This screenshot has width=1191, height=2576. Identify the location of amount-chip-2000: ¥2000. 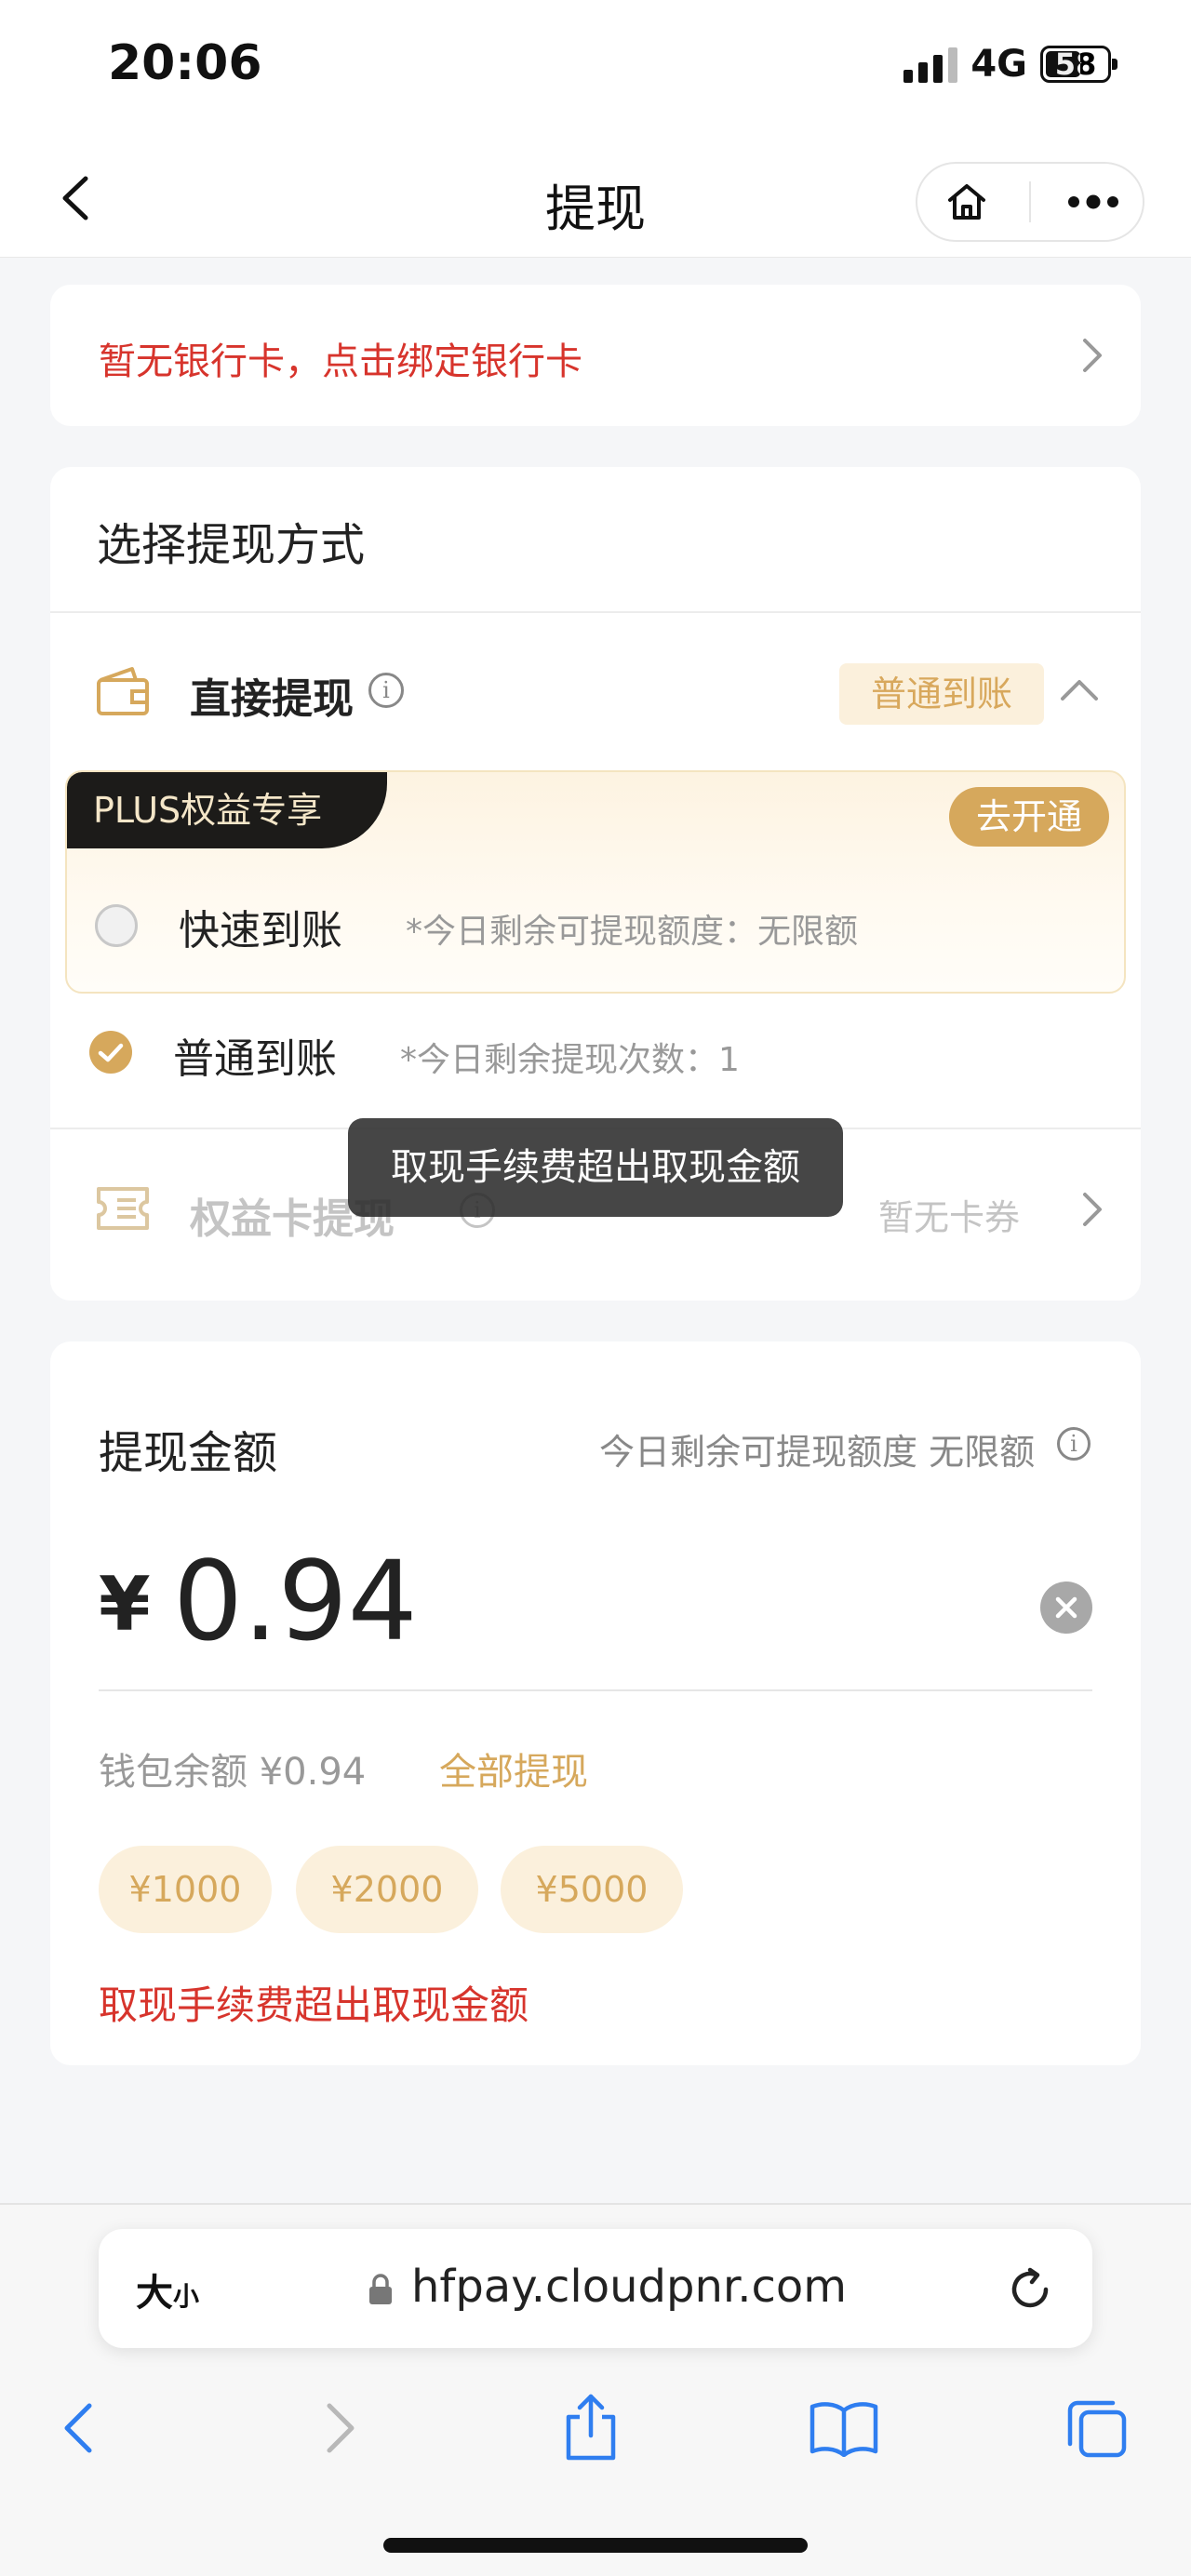
(387, 1889).